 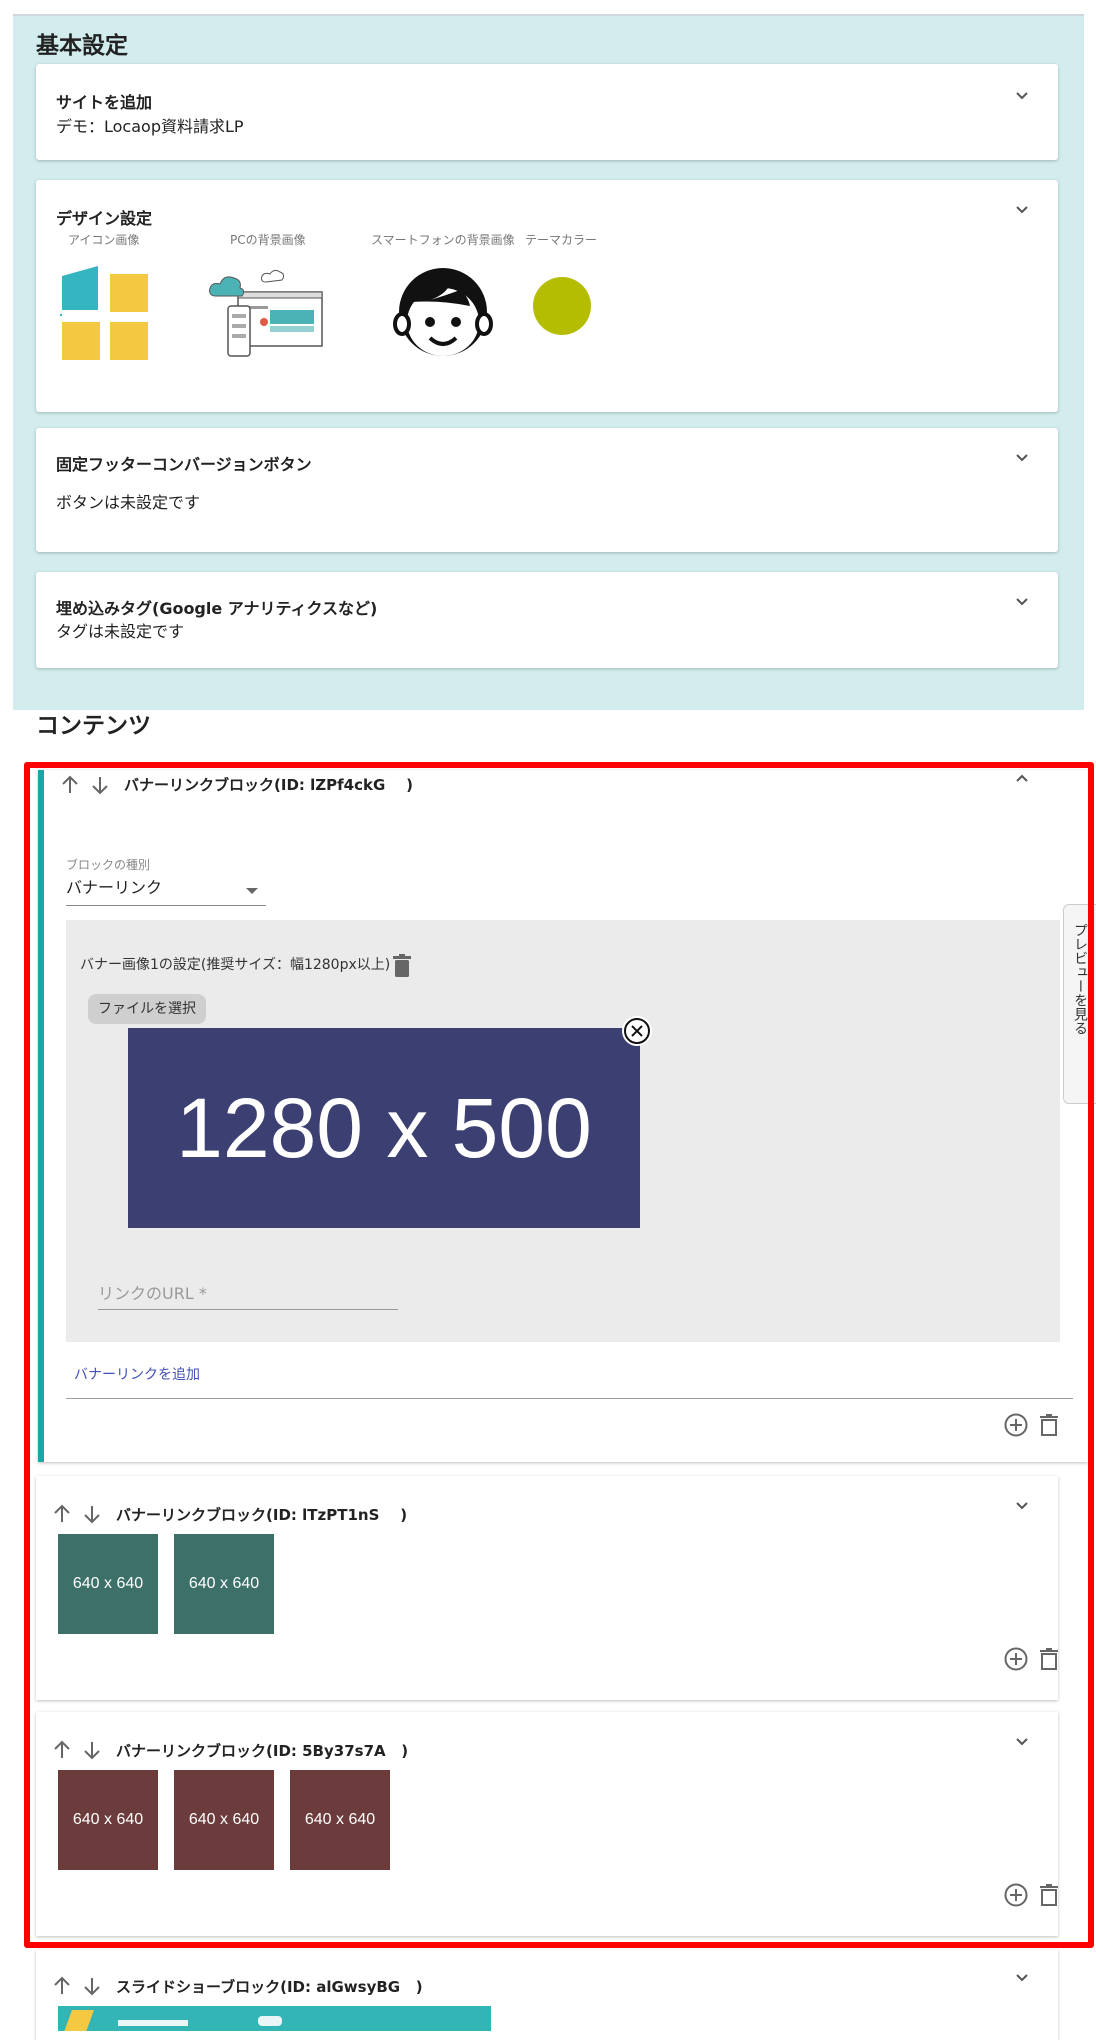 I want to click on sp-background-image, so click(x=443, y=312).